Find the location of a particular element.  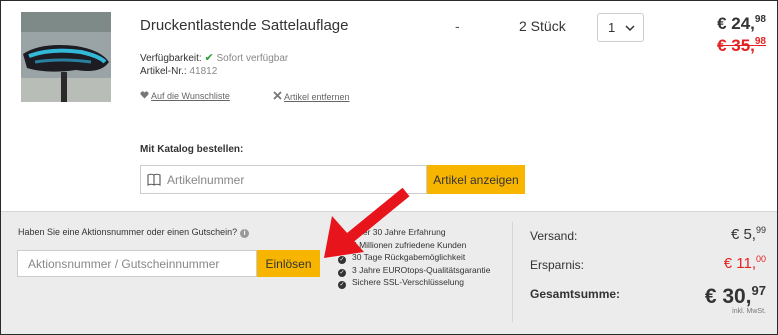

savings-value-cents: 00 is located at coordinates (760, 259).